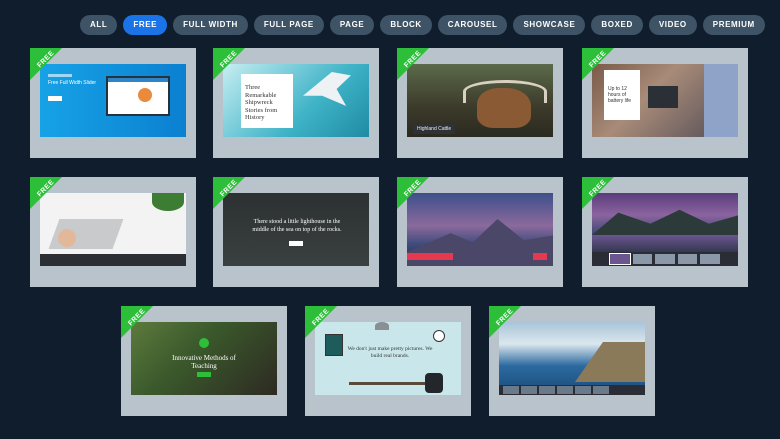  Describe the element at coordinates (387, 383) in the screenshot. I see `desk-shape` at that location.